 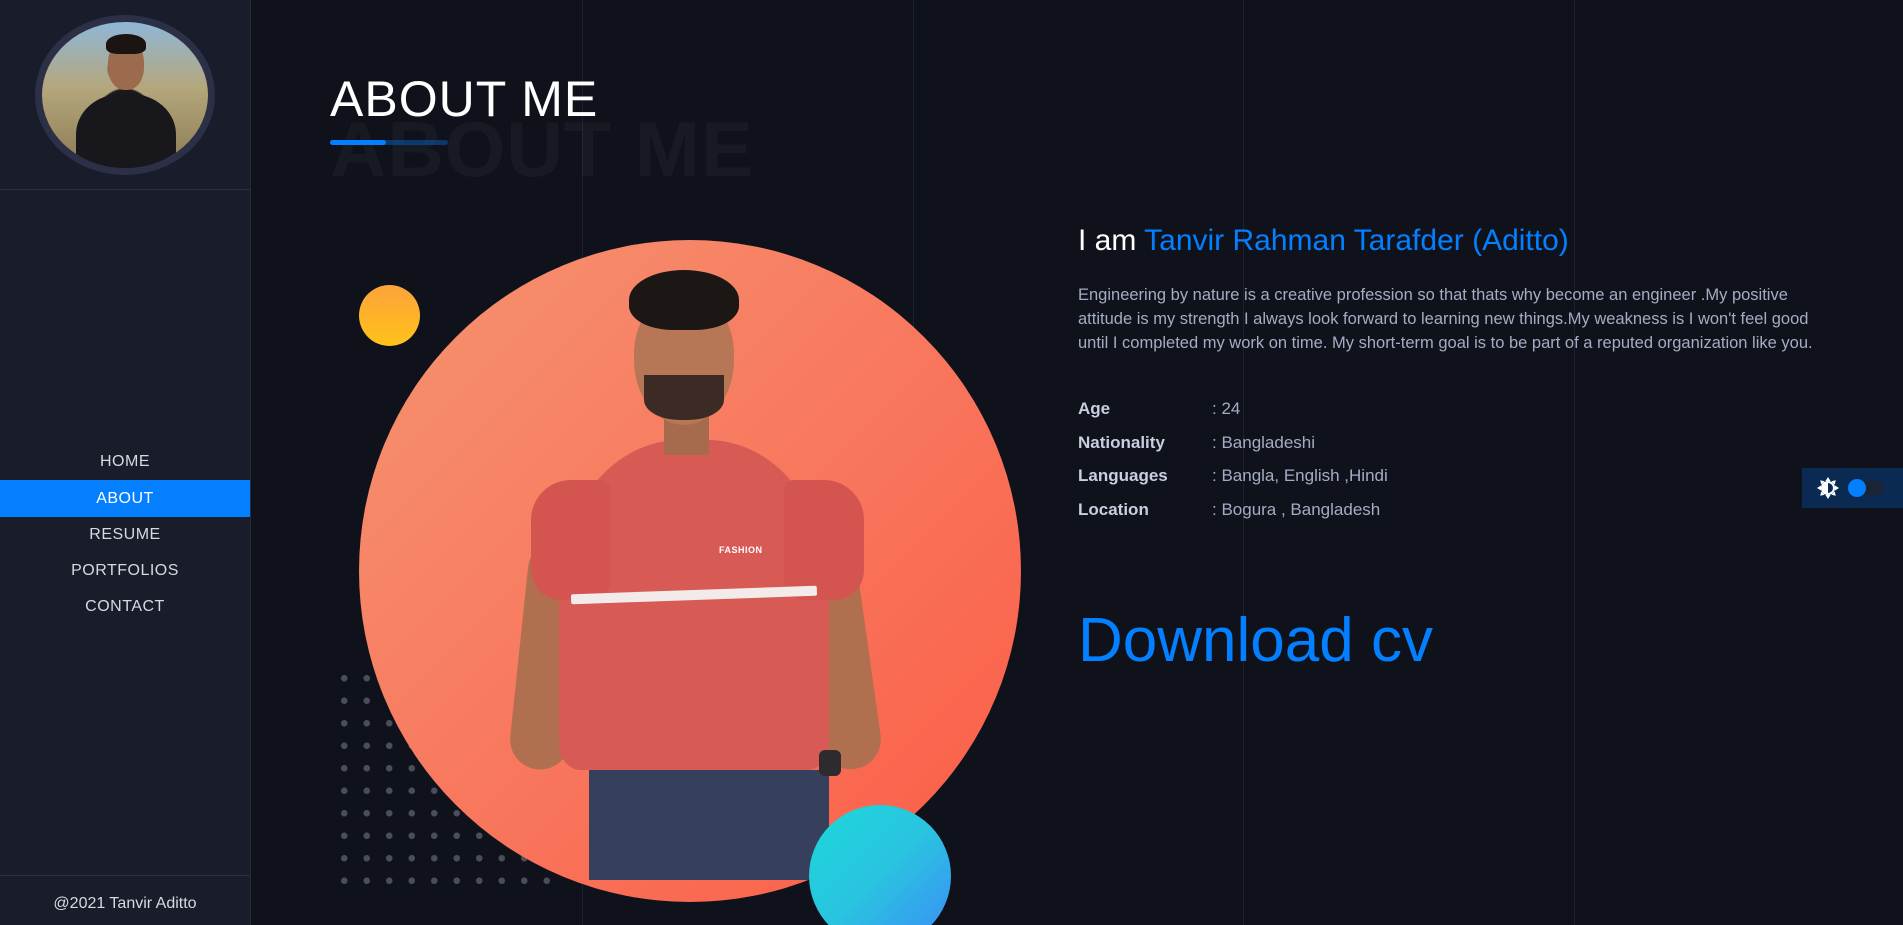 I want to click on info-row-languages: Languages : Bangla, English ,Hindi, so click(x=1233, y=483).